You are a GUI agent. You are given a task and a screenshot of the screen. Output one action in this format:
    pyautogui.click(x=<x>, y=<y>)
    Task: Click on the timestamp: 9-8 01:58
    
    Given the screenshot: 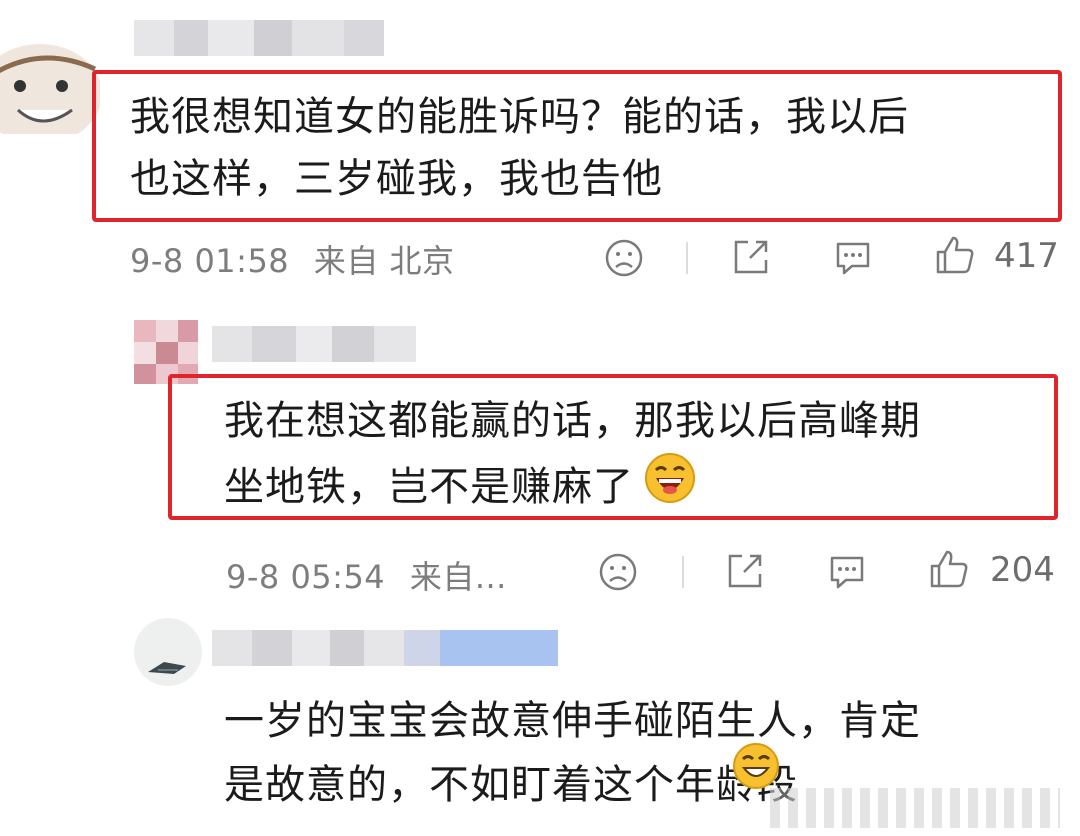 What is the action you would take?
    pyautogui.click(x=210, y=261)
    